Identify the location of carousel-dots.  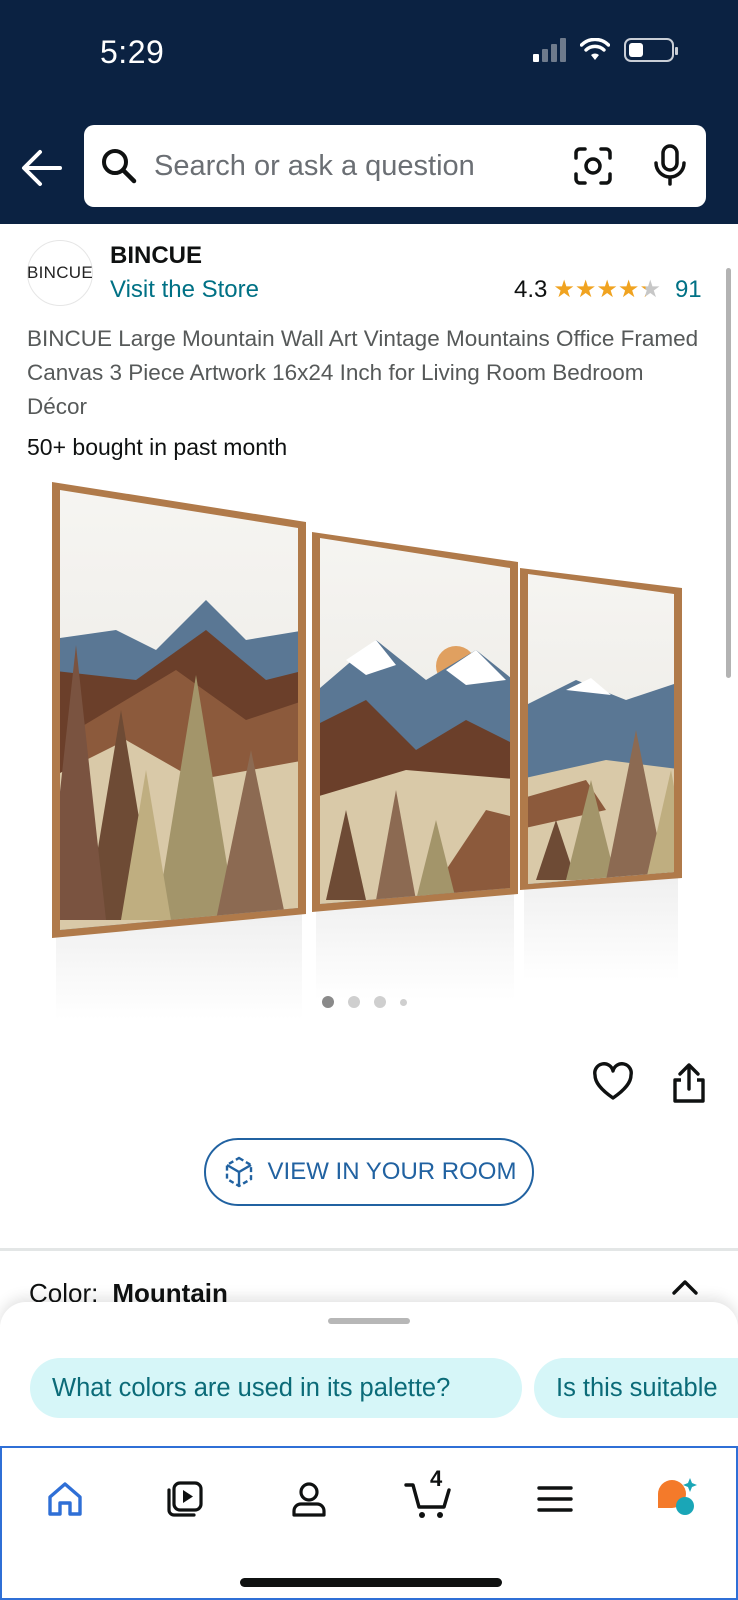
(364, 1002).